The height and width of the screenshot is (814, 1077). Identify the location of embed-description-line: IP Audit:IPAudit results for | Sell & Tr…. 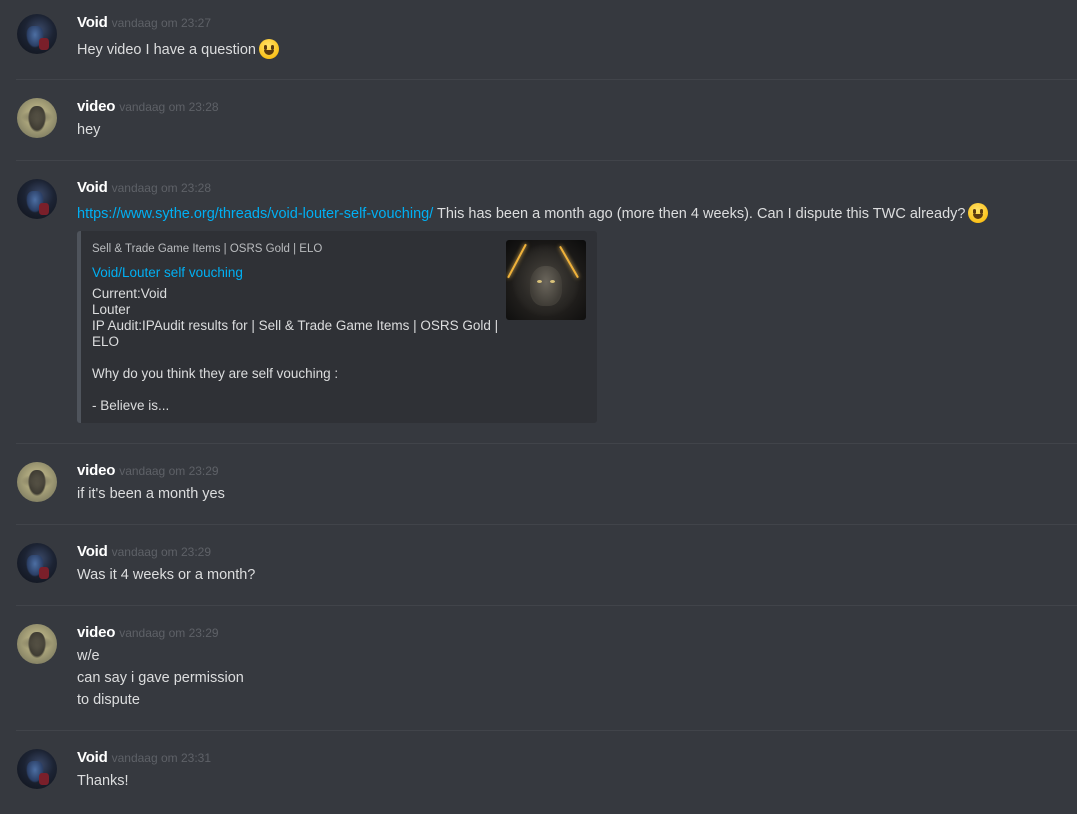
(295, 325).